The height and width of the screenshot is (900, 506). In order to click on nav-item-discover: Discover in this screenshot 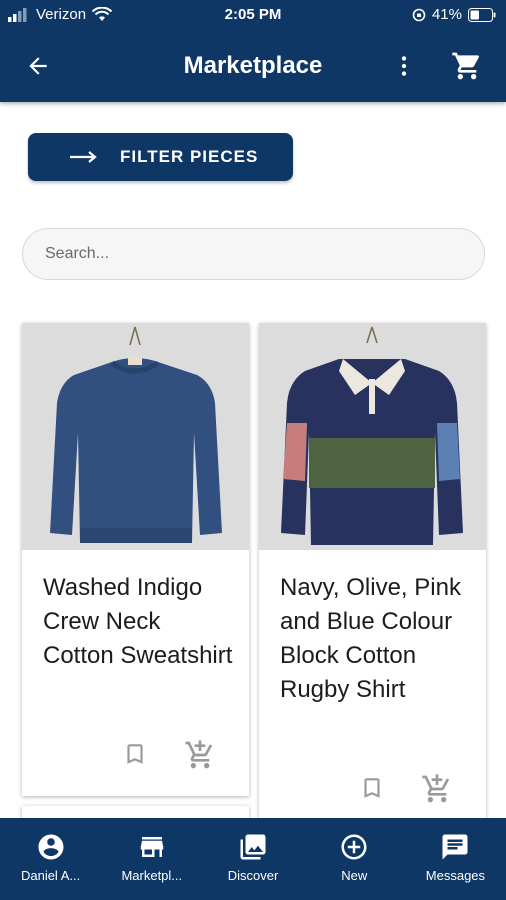, I will do `click(252, 859)`.